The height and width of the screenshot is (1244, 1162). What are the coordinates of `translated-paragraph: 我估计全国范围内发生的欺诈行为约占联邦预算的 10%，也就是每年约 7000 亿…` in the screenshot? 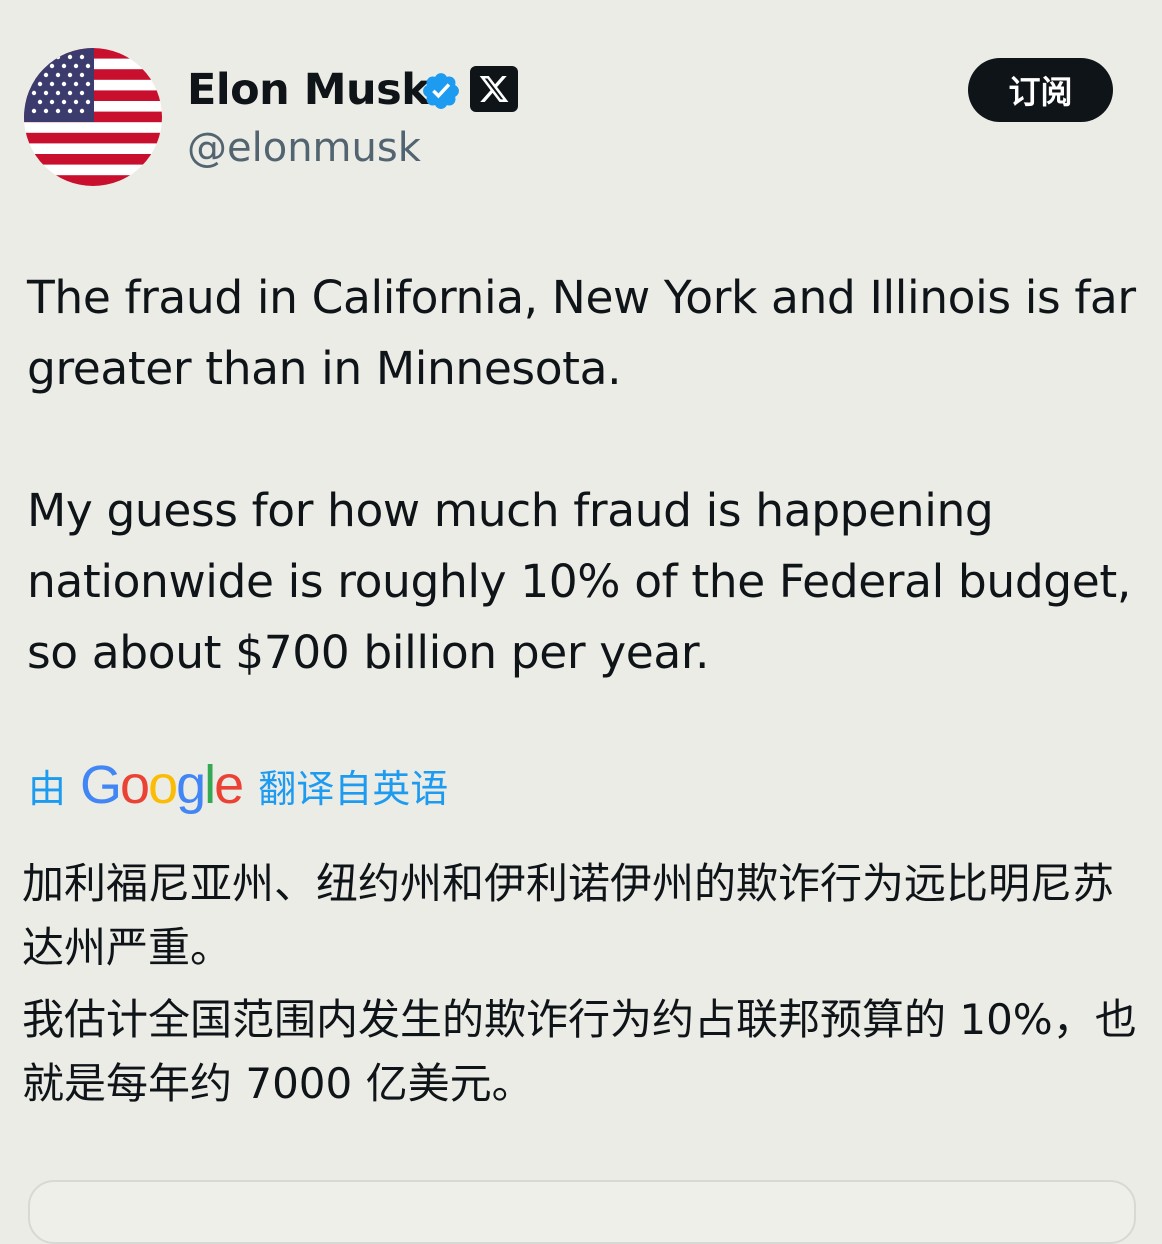 It's located at (579, 1051).